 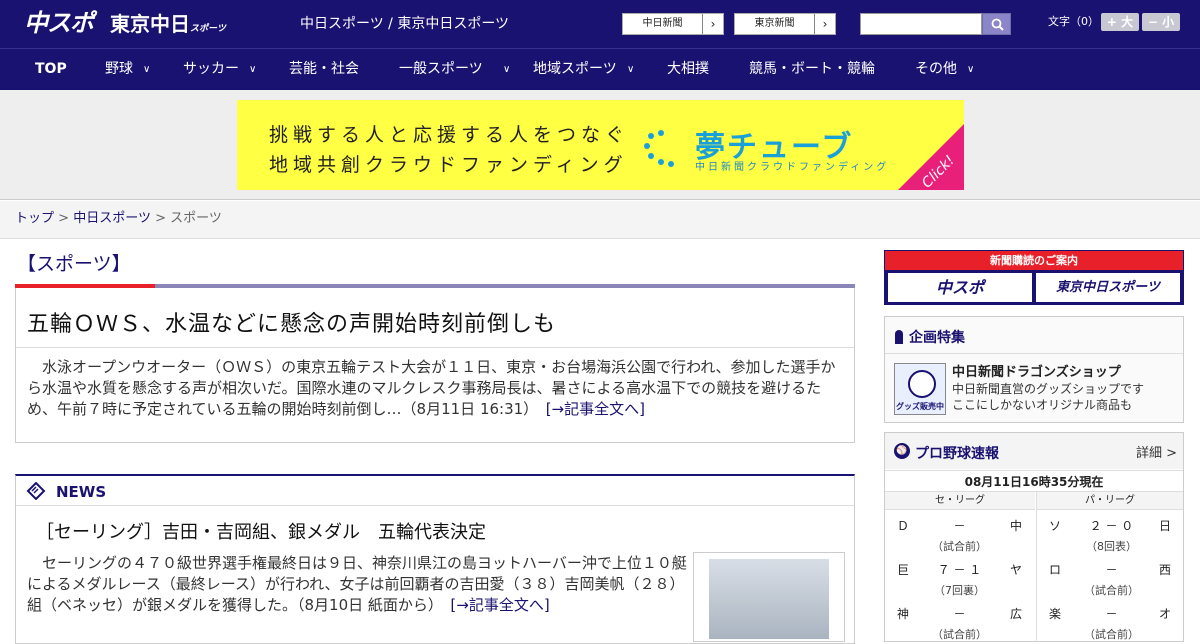 I want to click on chunichi-shimbun-label: 中日新聞, so click(x=663, y=24).